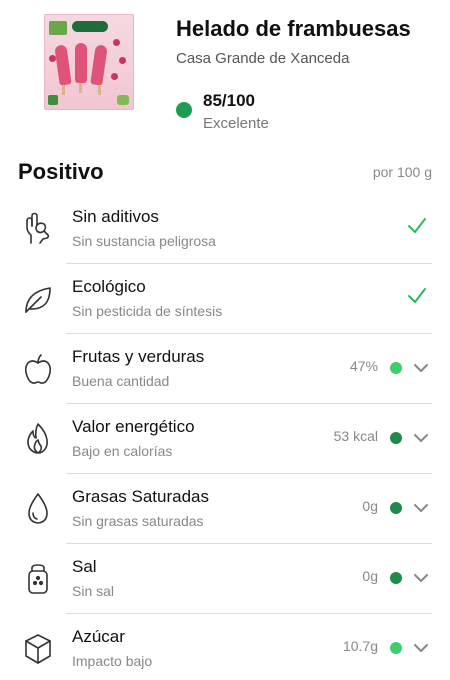 Image resolution: width=450 pixels, height=680 pixels. Describe the element at coordinates (184, 110) in the screenshot. I see `score-indicator-dot` at that location.